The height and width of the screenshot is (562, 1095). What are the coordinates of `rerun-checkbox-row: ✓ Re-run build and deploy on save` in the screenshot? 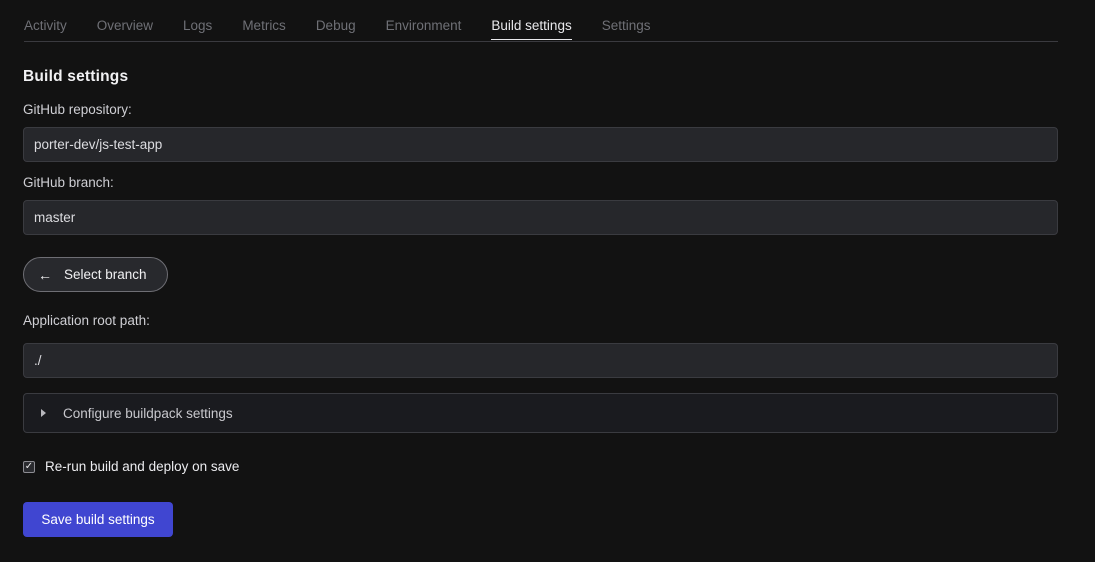 It's located at (131, 466).